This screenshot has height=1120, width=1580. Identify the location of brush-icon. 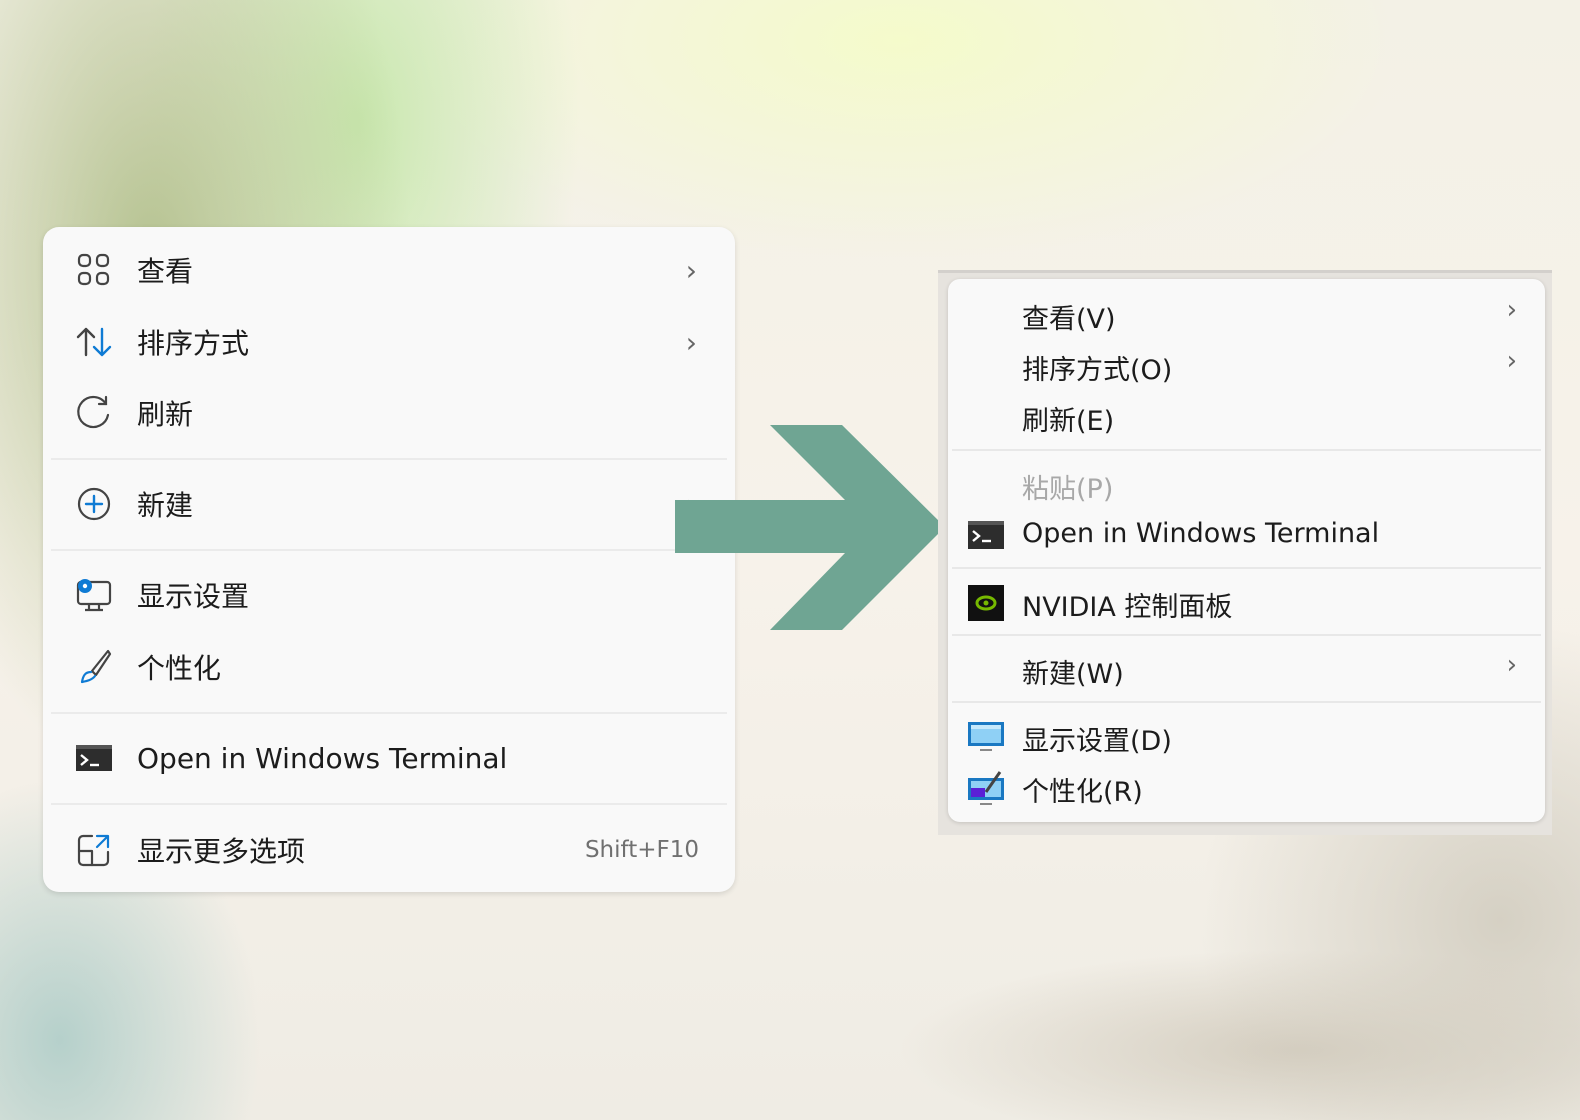
(94, 667).